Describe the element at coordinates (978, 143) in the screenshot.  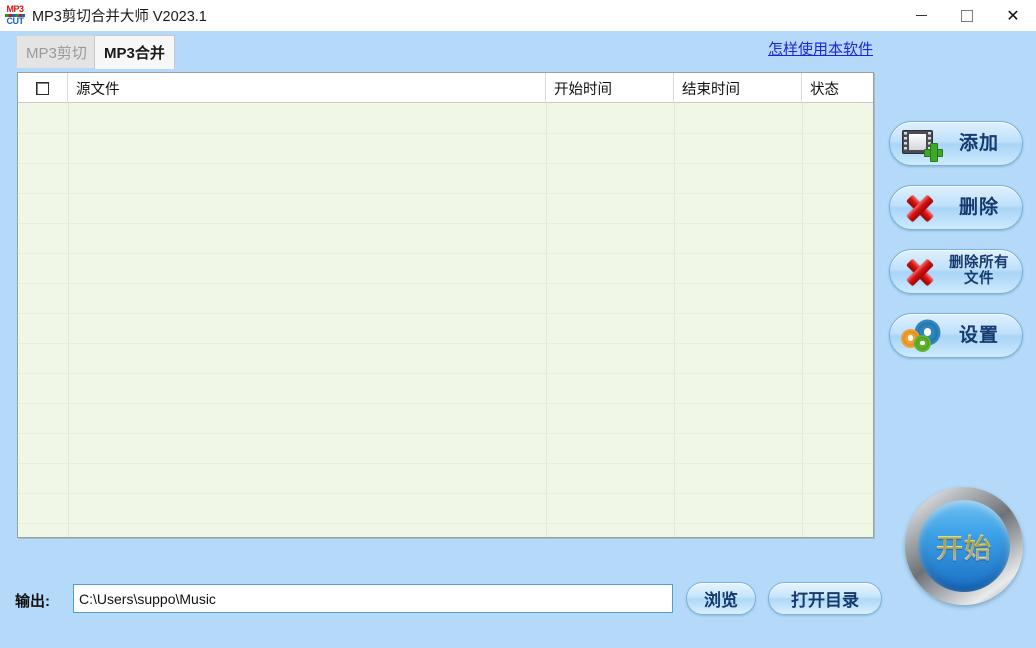
I see `add-button-label: 添加` at that location.